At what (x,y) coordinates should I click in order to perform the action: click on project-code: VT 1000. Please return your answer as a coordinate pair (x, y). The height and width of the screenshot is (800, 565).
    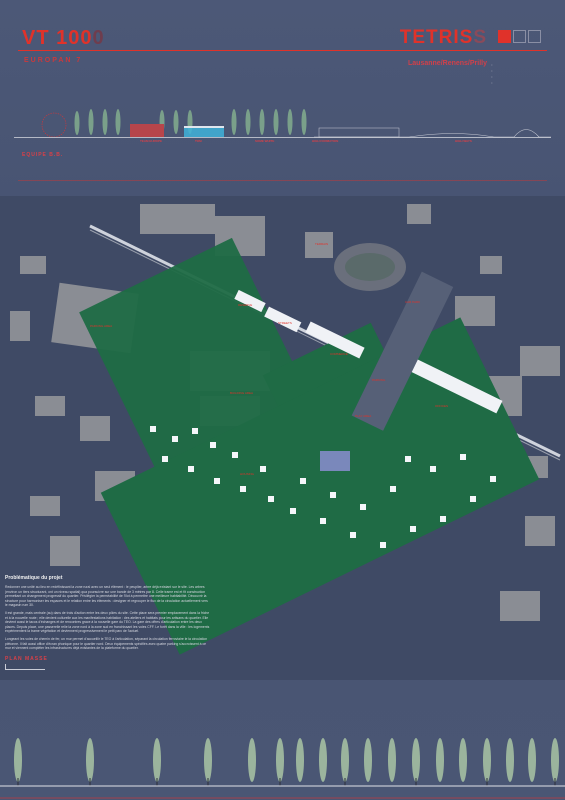
    Looking at the image, I should click on (63, 38).